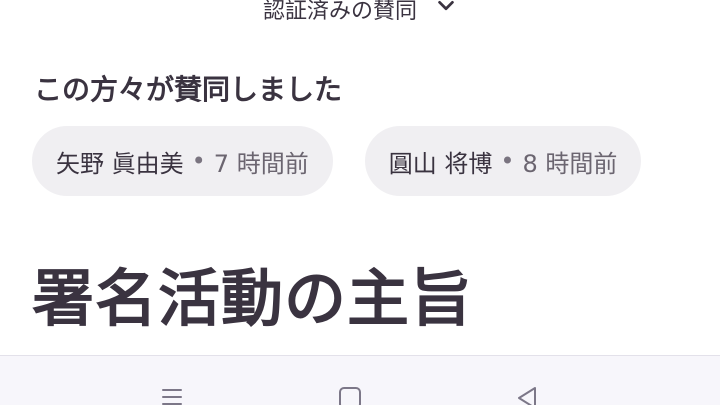  Describe the element at coordinates (261, 163) in the screenshot. I see `supporter-time: 7 時間前` at that location.